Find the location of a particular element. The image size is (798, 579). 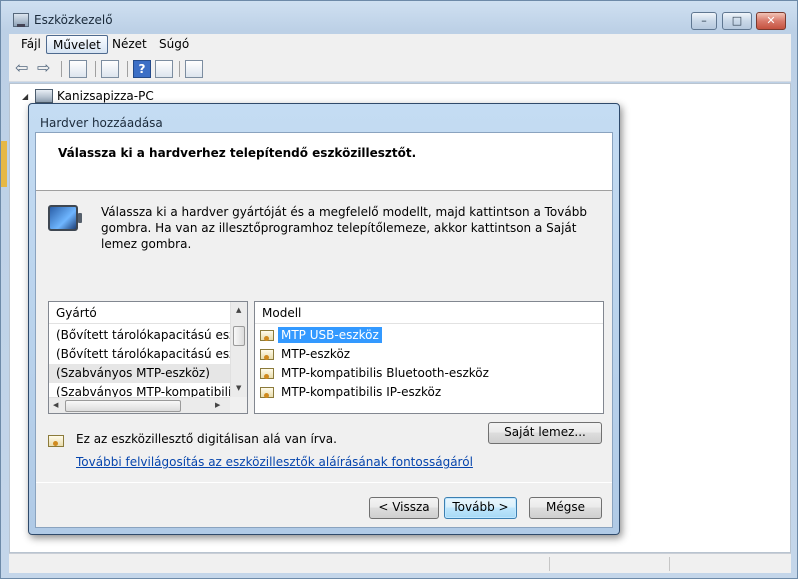

dialog-title: Hardver hozzáadása is located at coordinates (101, 123).